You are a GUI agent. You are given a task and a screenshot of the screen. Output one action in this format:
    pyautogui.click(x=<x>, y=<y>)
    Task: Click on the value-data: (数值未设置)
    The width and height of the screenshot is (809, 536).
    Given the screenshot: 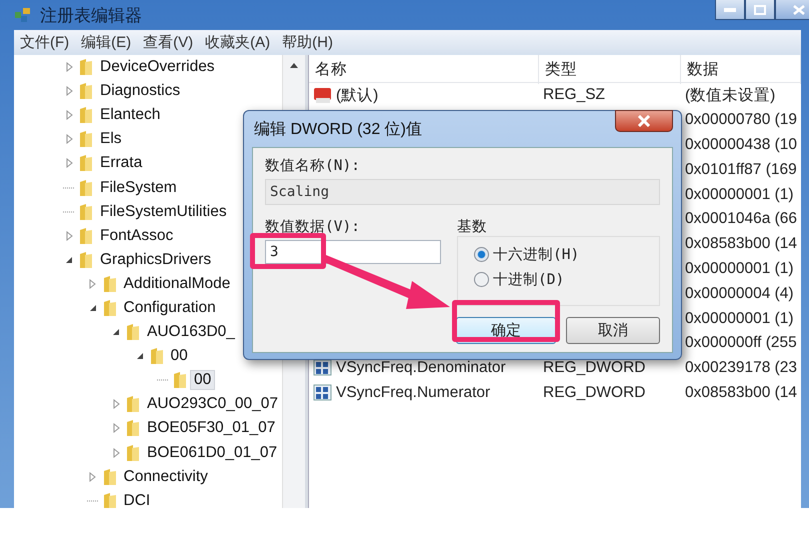 What is the action you would take?
    pyautogui.click(x=730, y=96)
    